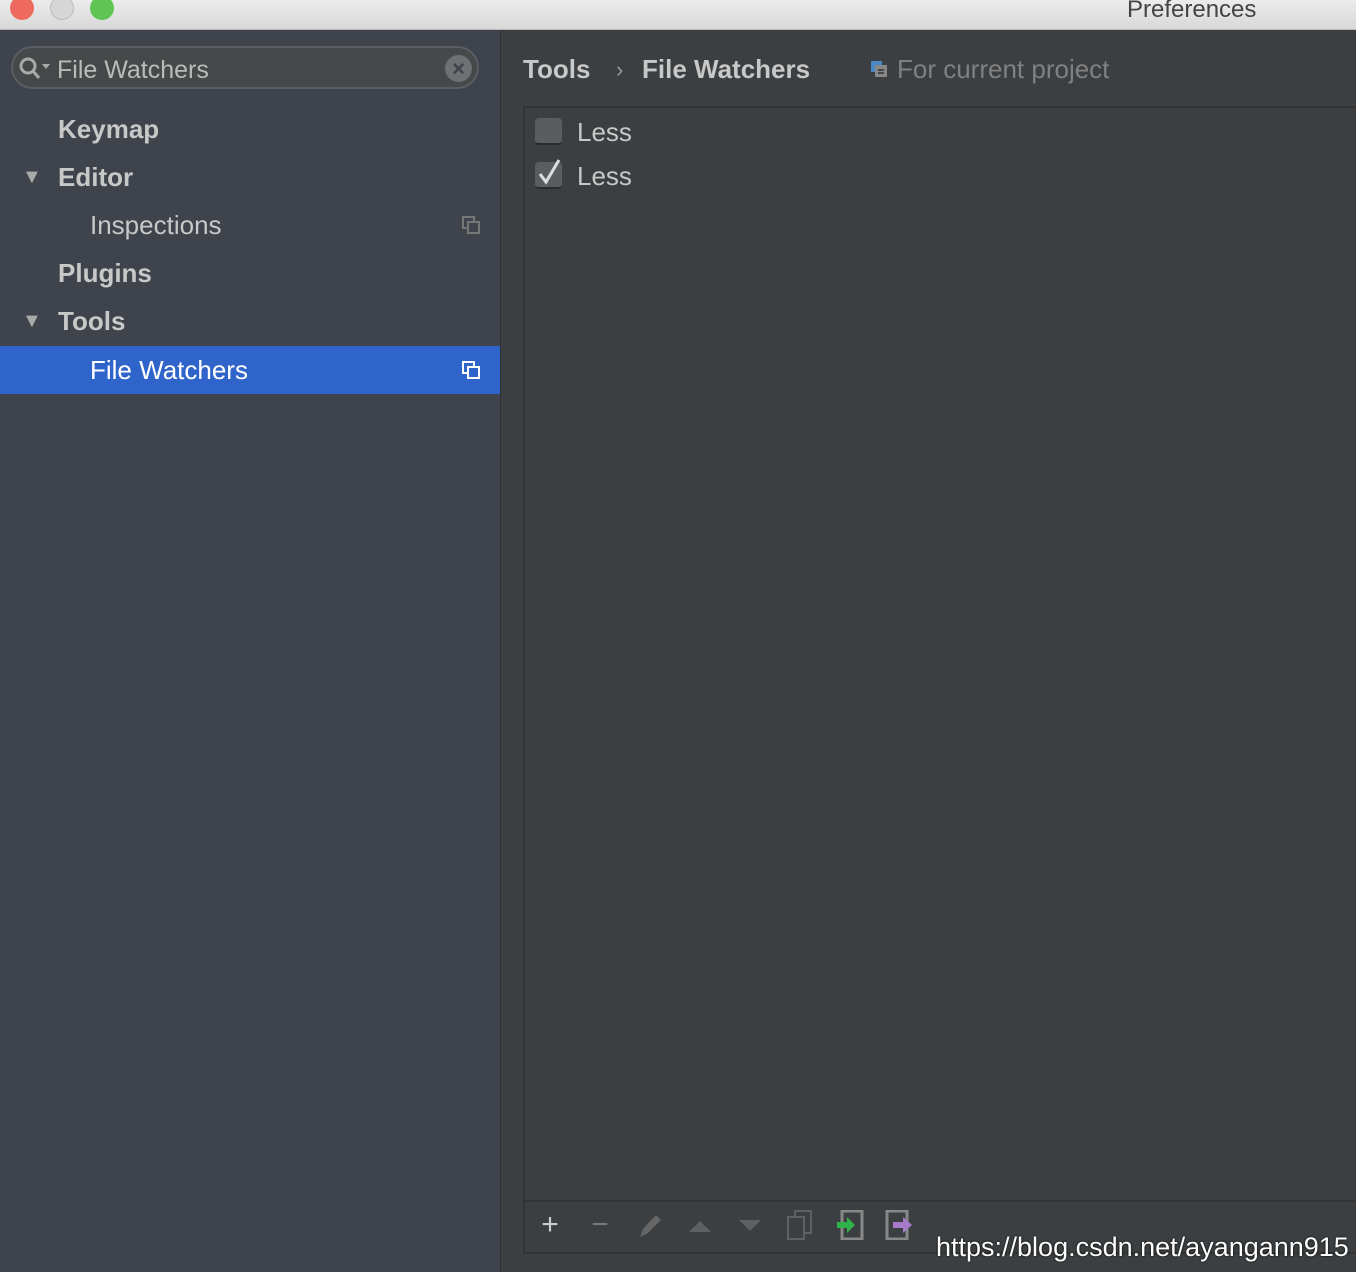  I want to click on breadcrumb-current: File Watchers, so click(726, 69).